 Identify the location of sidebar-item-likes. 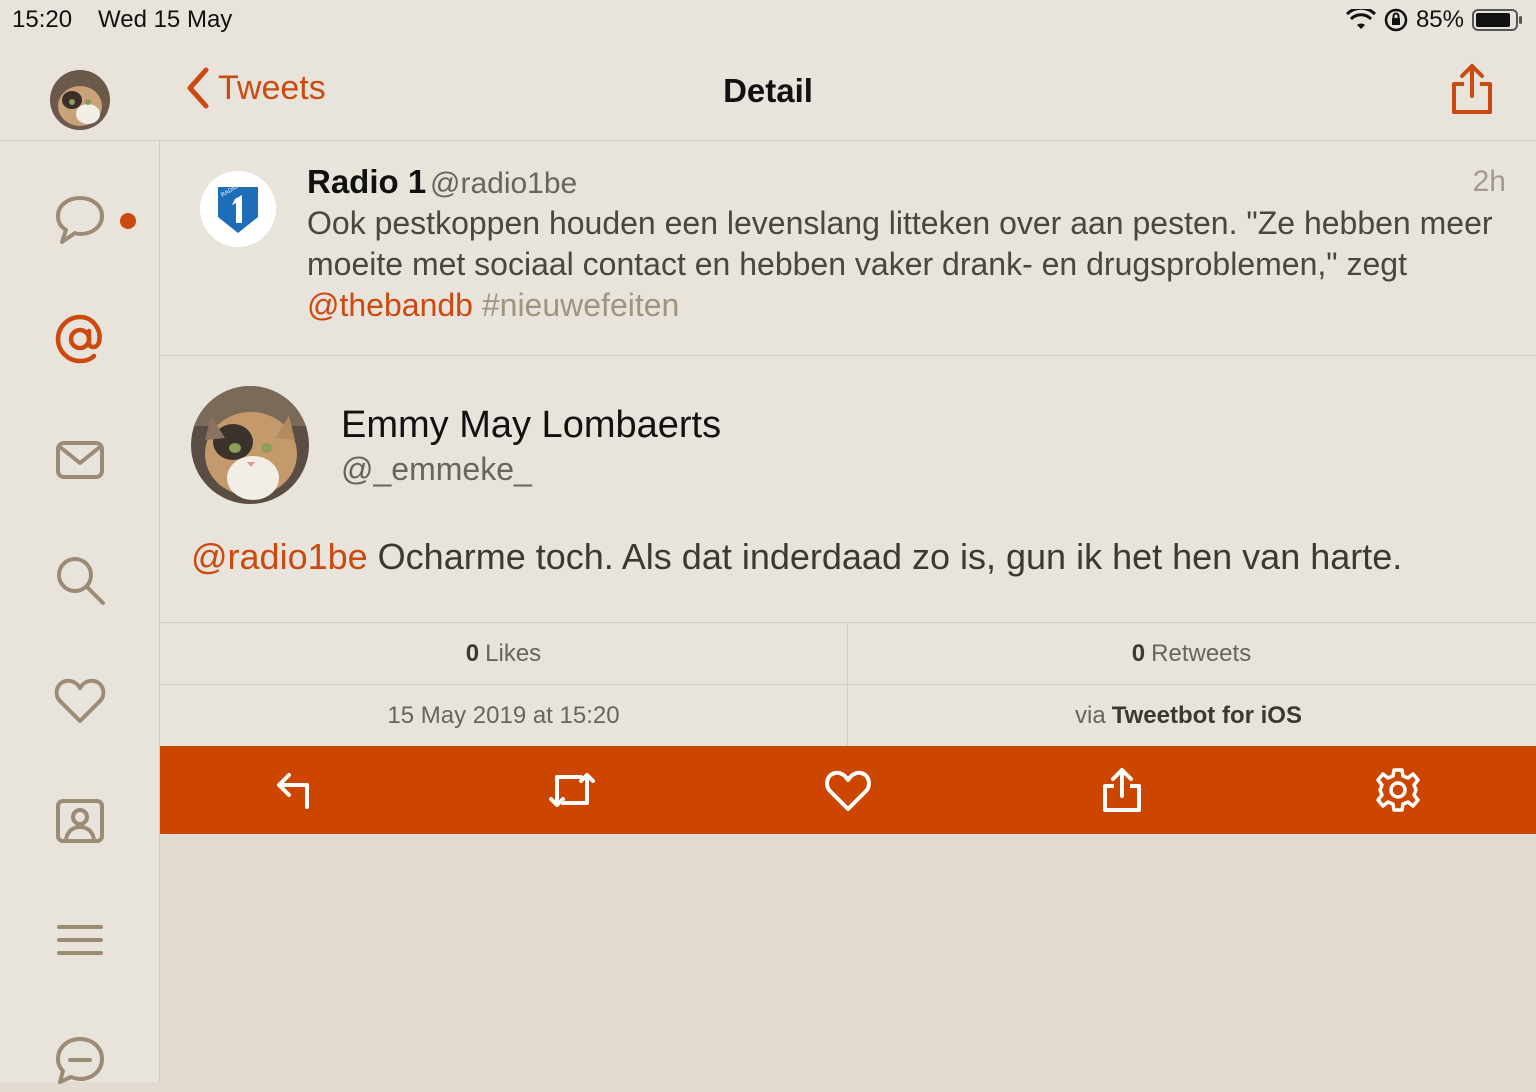
(80, 700).